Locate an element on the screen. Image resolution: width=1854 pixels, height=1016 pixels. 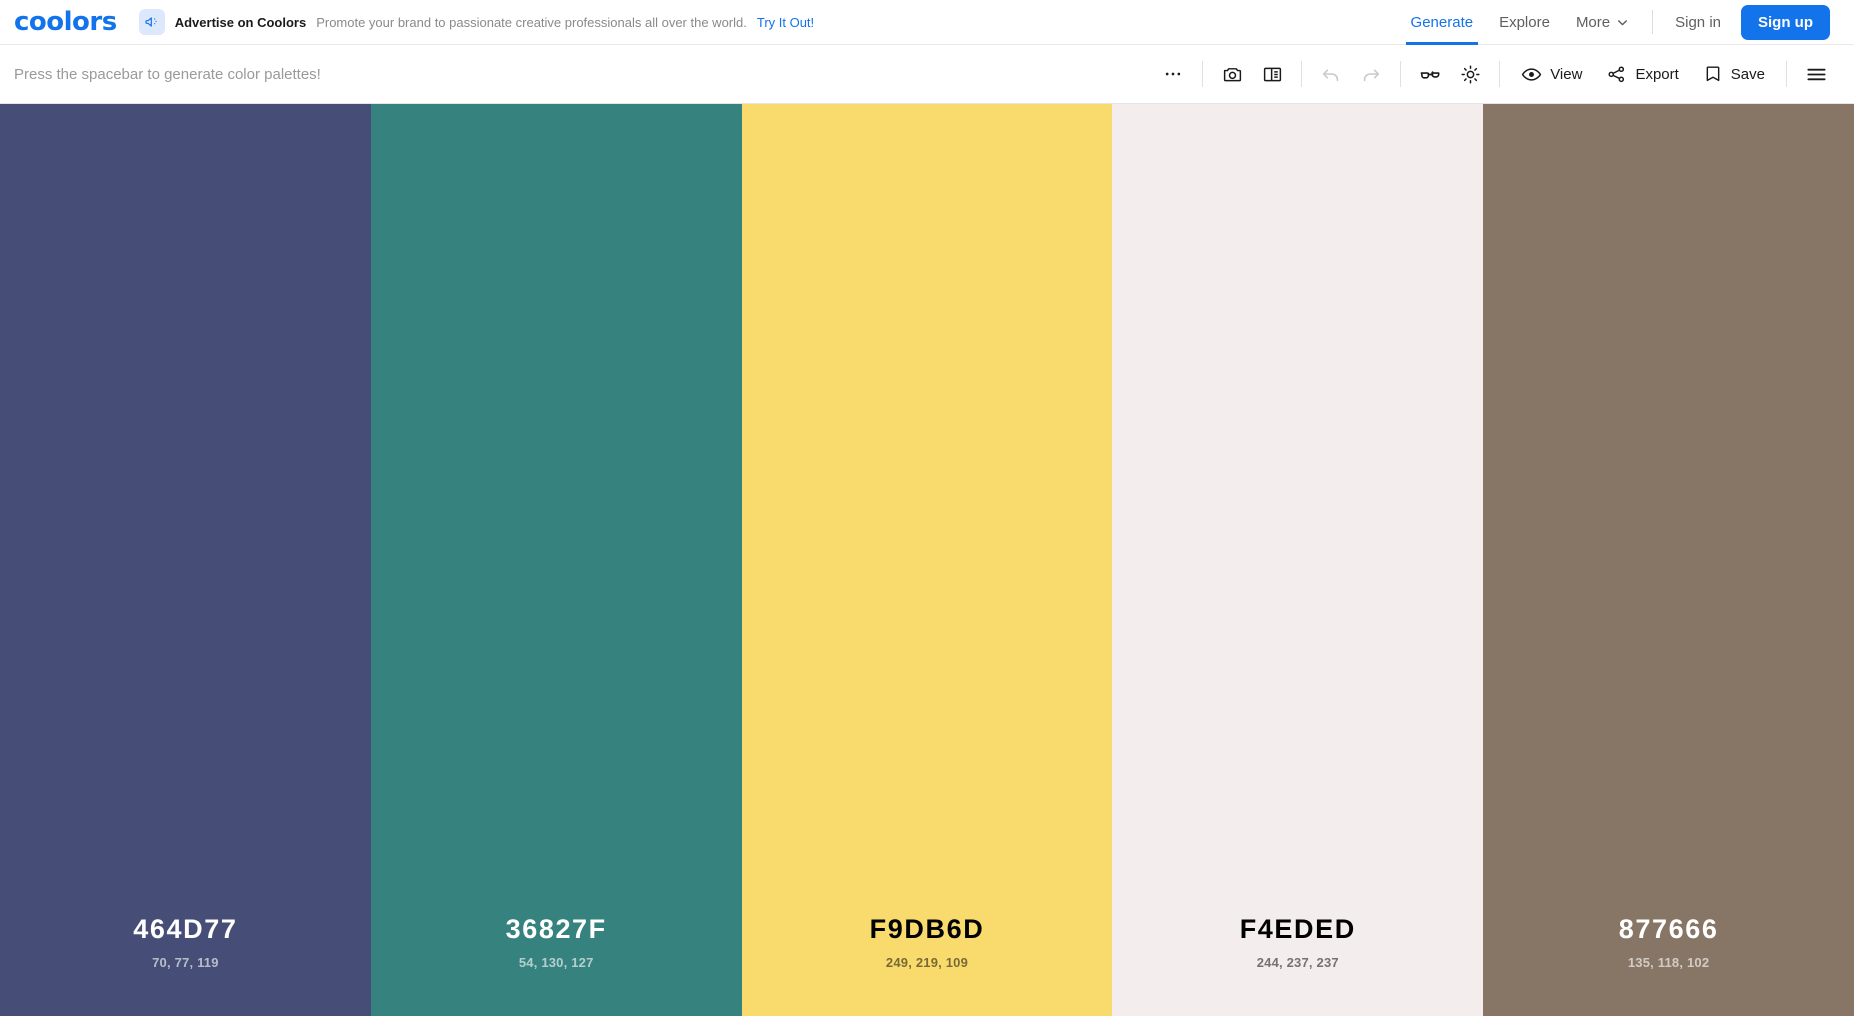
swatch-rgb-value: 54, 130, 127 is located at coordinates (556, 962).